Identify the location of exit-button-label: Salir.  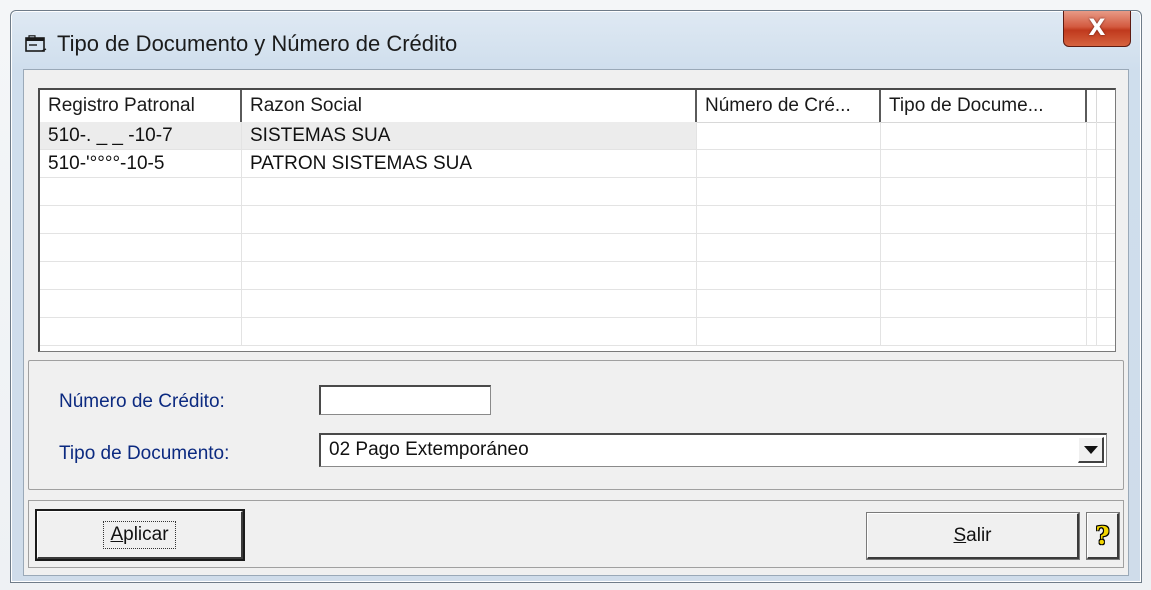
(972, 535).